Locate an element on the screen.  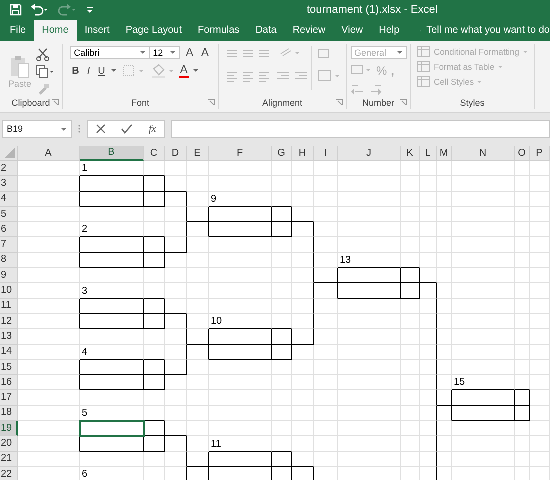
ribbon-tab: Formulas is located at coordinates (219, 30).